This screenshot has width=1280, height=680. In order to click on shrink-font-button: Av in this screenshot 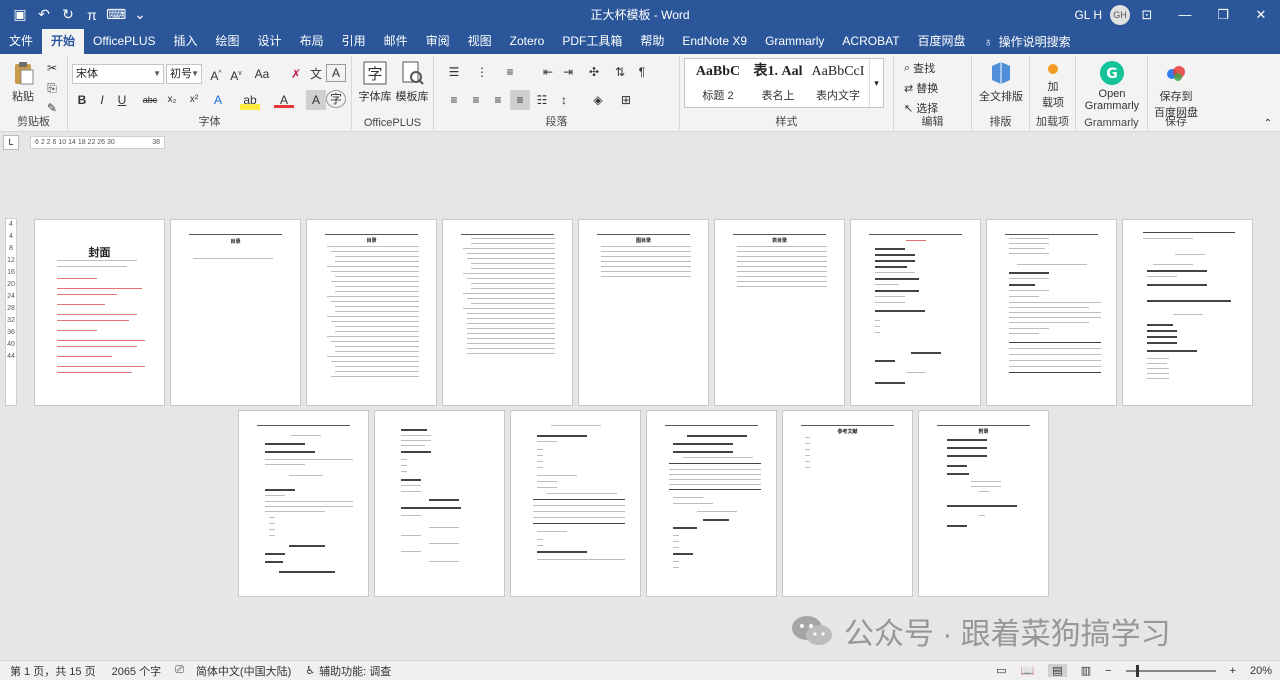, I will do `click(236, 74)`.